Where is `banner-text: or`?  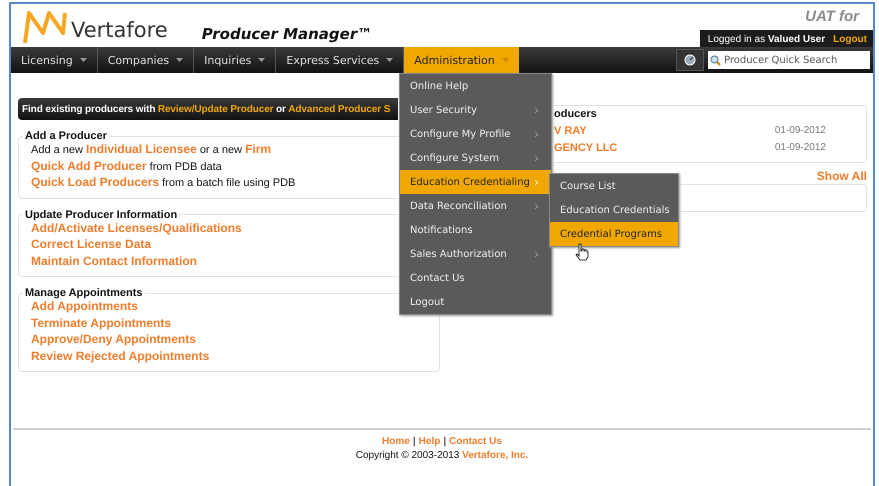
banner-text: or is located at coordinates (281, 109).